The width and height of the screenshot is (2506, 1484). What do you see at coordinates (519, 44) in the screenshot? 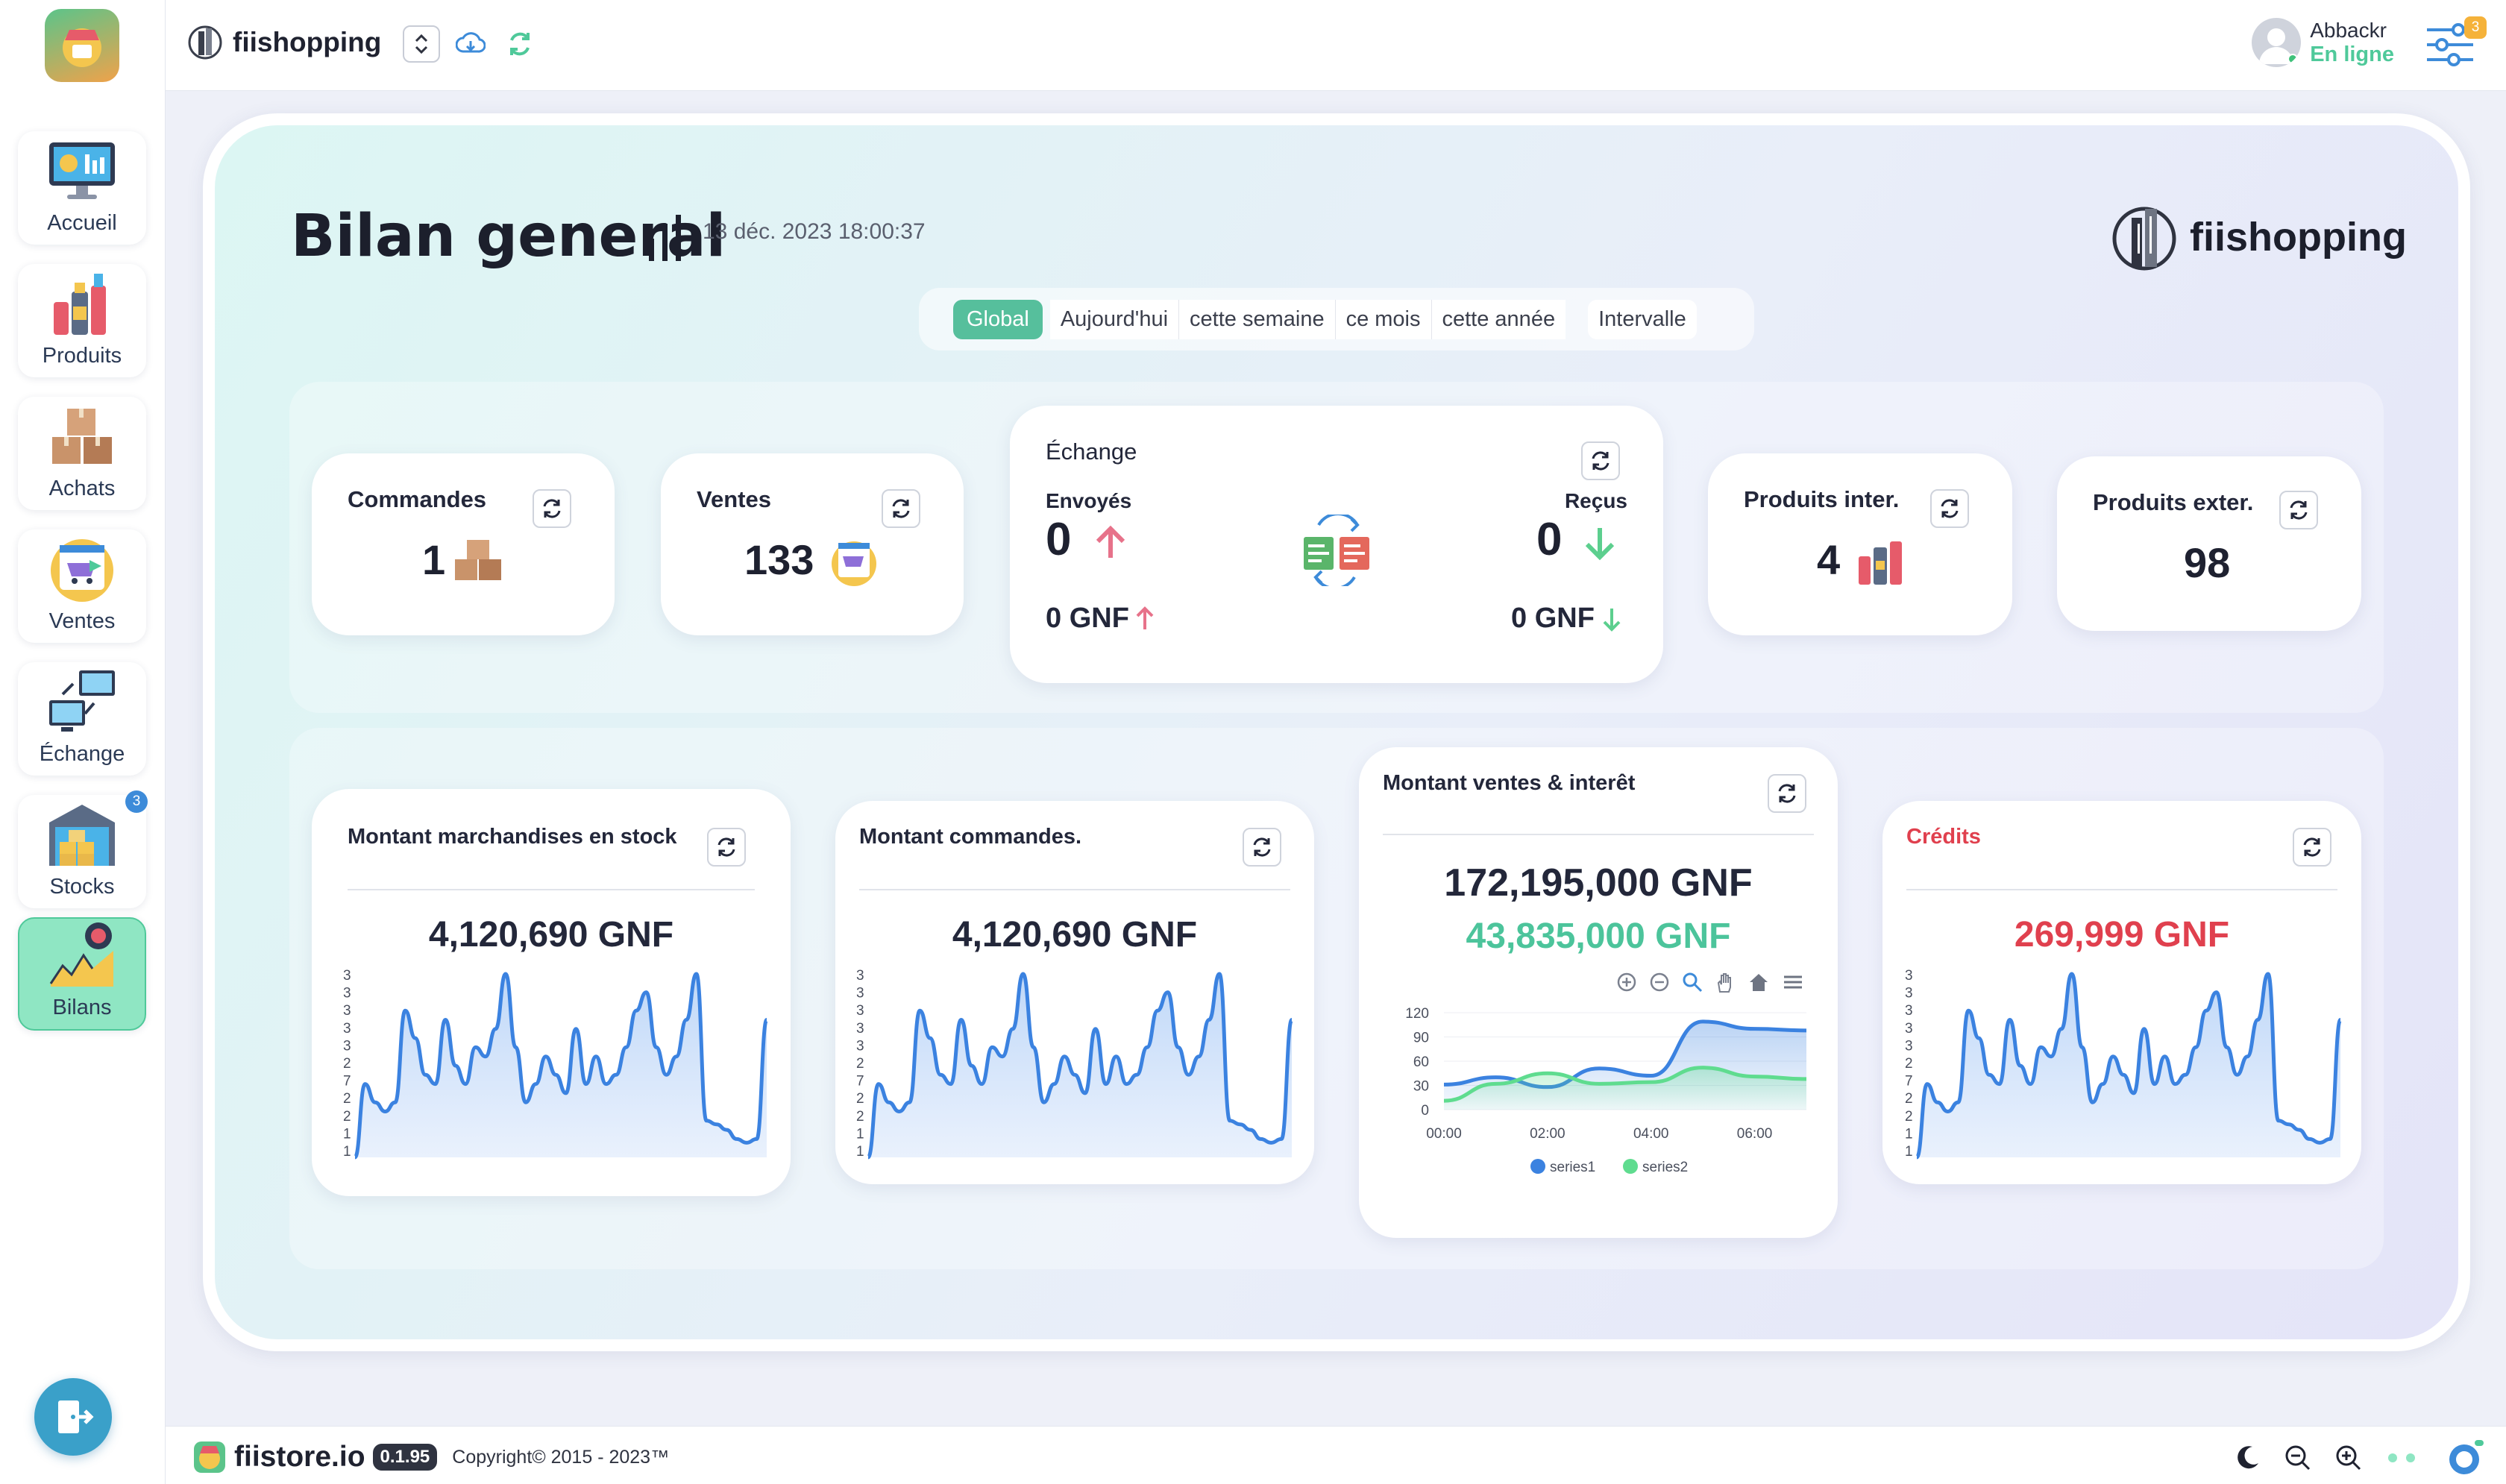
I see `sync-button` at bounding box center [519, 44].